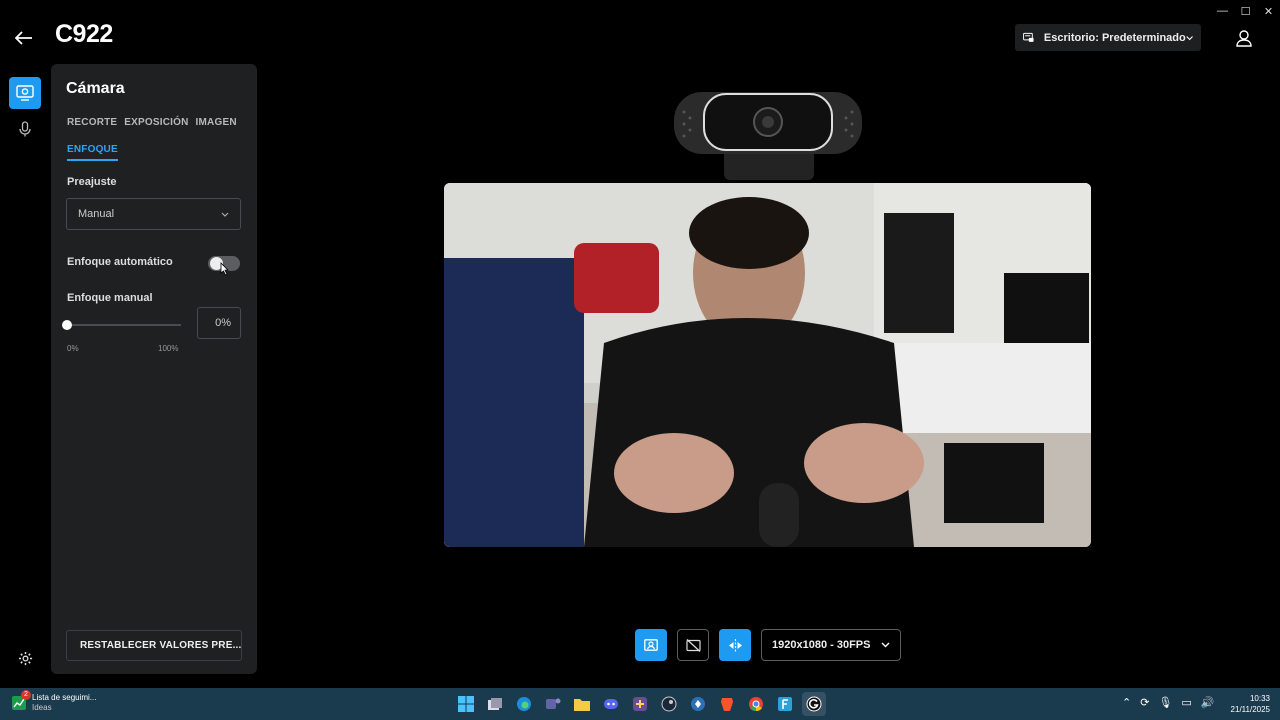  I want to click on gear-icon, so click(25, 658).